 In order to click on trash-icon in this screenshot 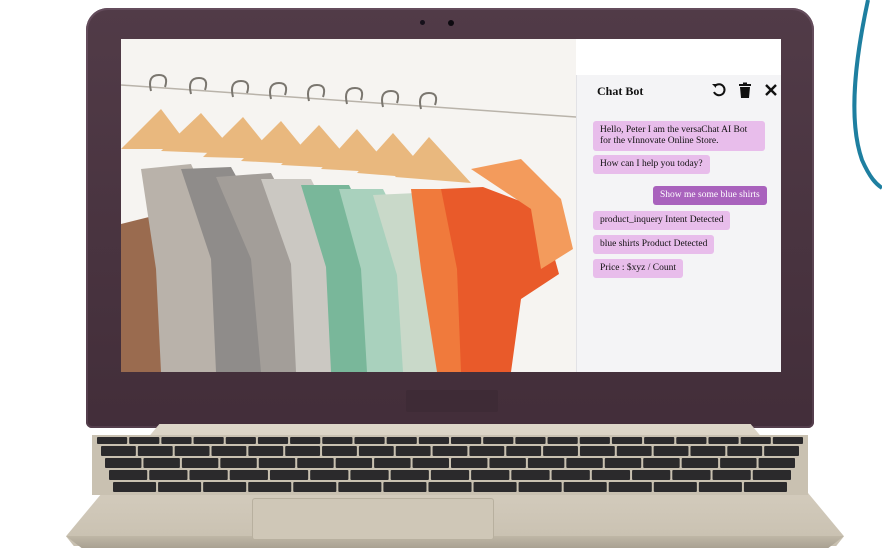, I will do `click(745, 90)`.